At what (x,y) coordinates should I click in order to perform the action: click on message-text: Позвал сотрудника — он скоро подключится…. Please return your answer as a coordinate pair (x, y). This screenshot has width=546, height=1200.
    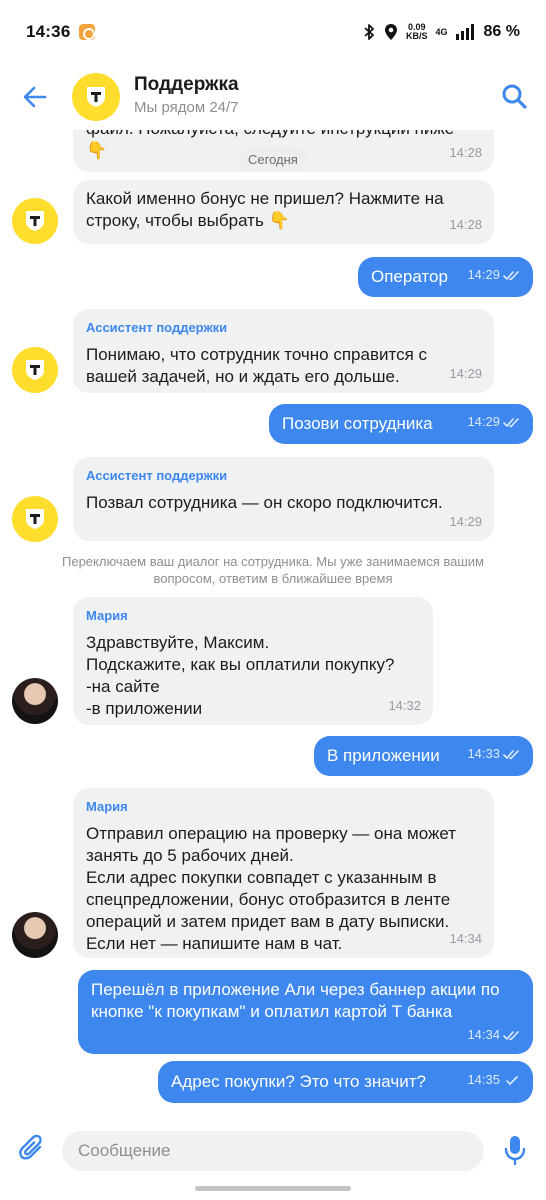
    Looking at the image, I should click on (264, 502).